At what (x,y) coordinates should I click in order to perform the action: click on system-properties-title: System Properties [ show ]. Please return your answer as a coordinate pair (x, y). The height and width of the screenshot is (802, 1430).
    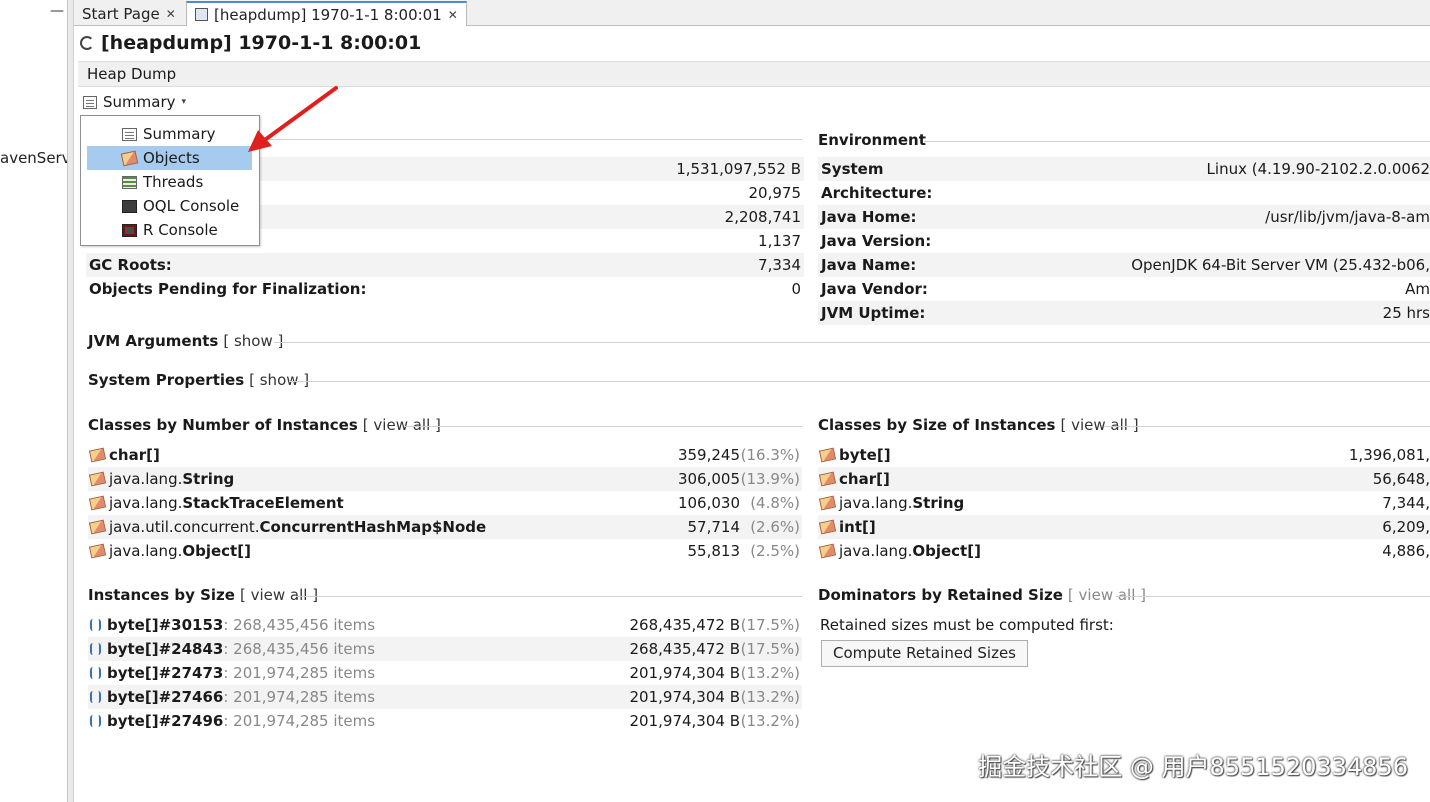
    Looking at the image, I should click on (198, 380).